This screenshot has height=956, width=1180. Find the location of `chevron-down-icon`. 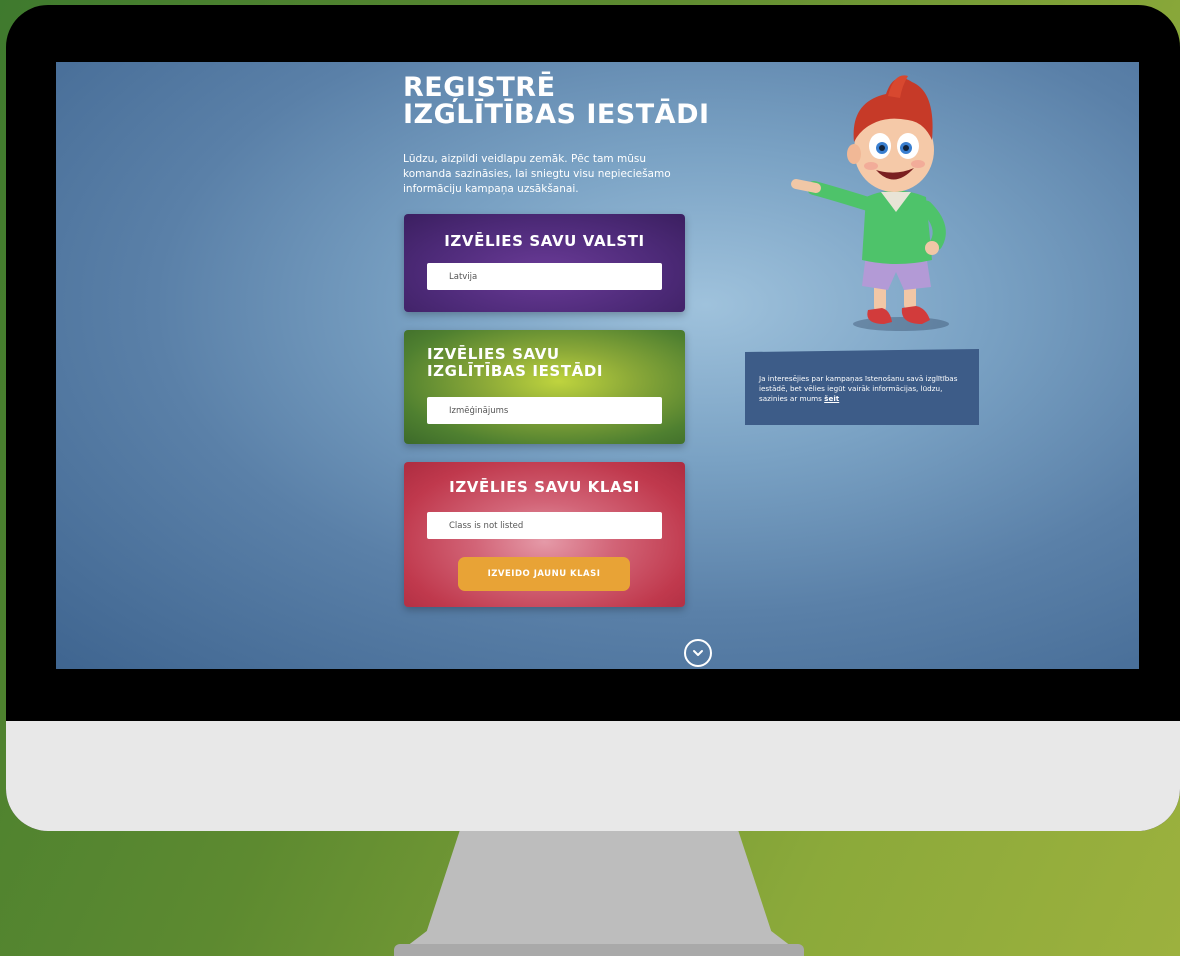

chevron-down-icon is located at coordinates (698, 653).